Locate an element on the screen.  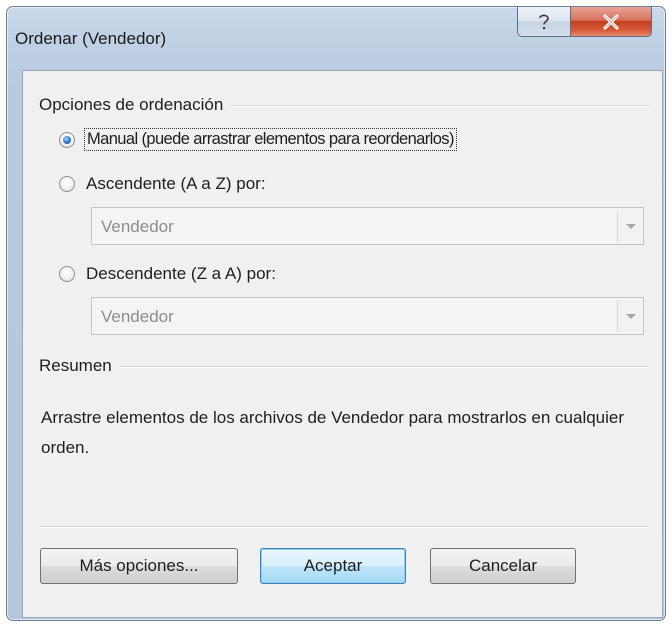
question-mark-icon is located at coordinates (544, 21).